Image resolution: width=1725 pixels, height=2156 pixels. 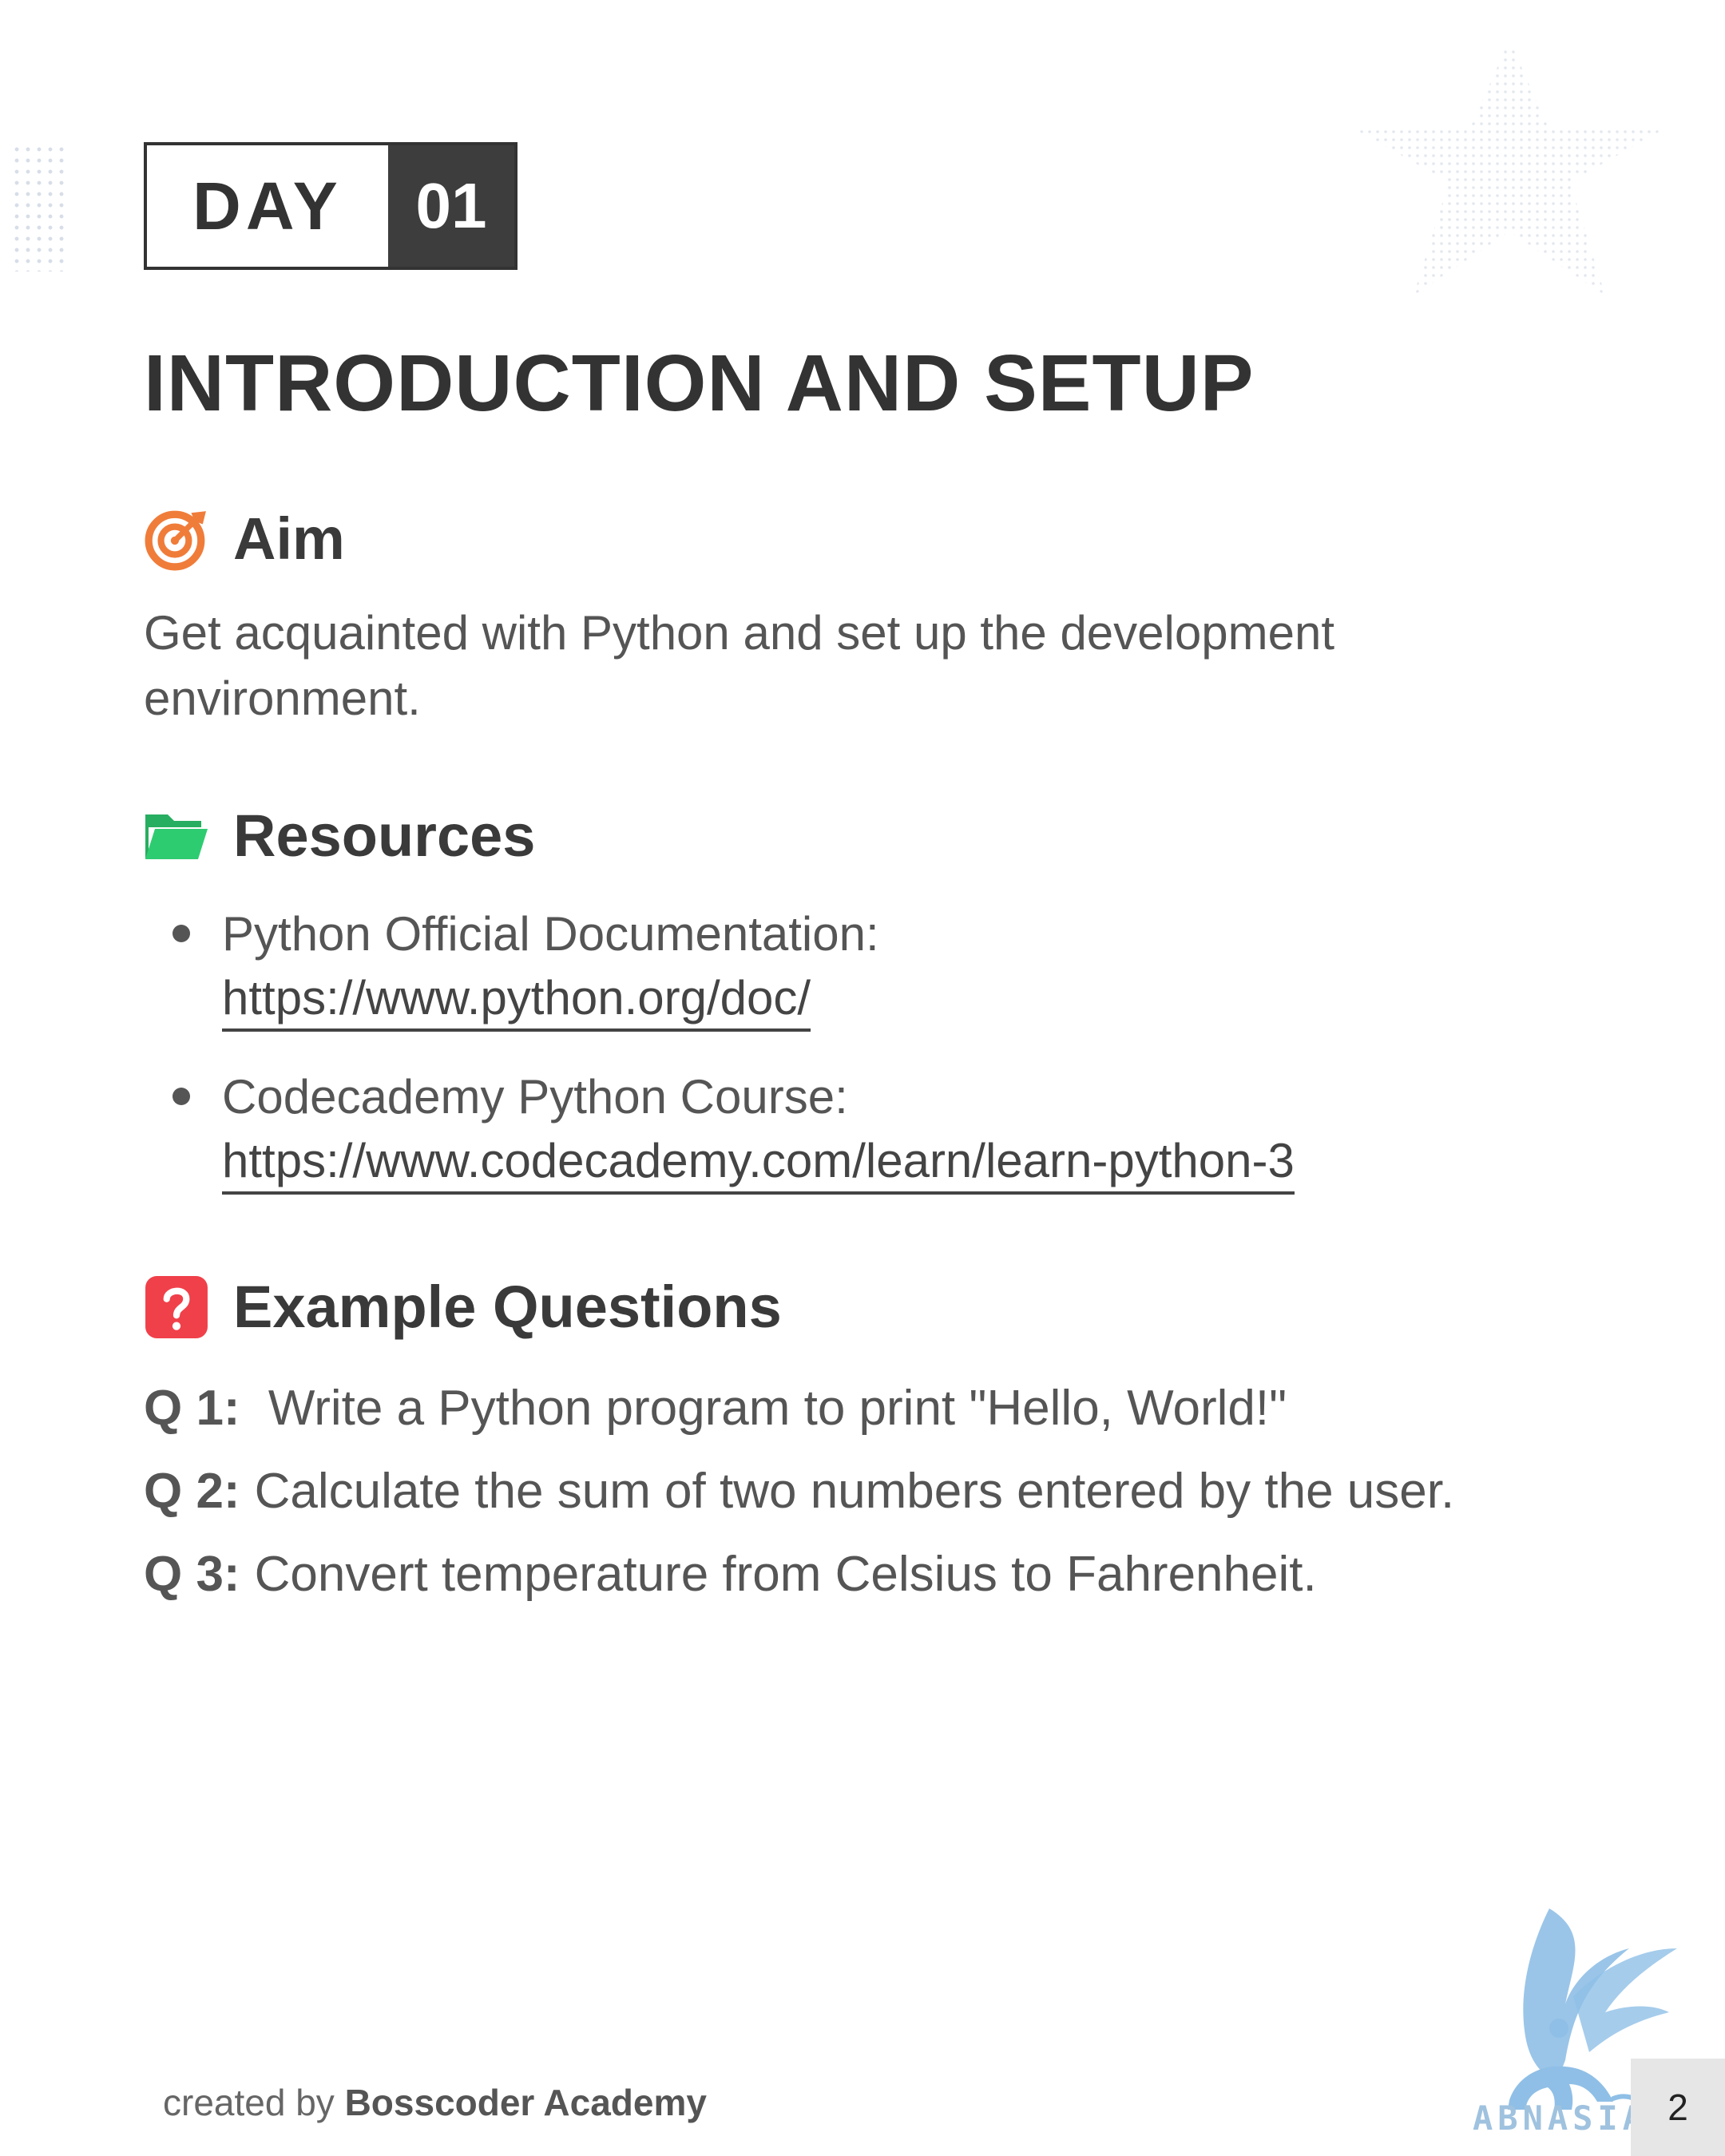 I want to click on day-label: DAY, so click(x=267, y=206).